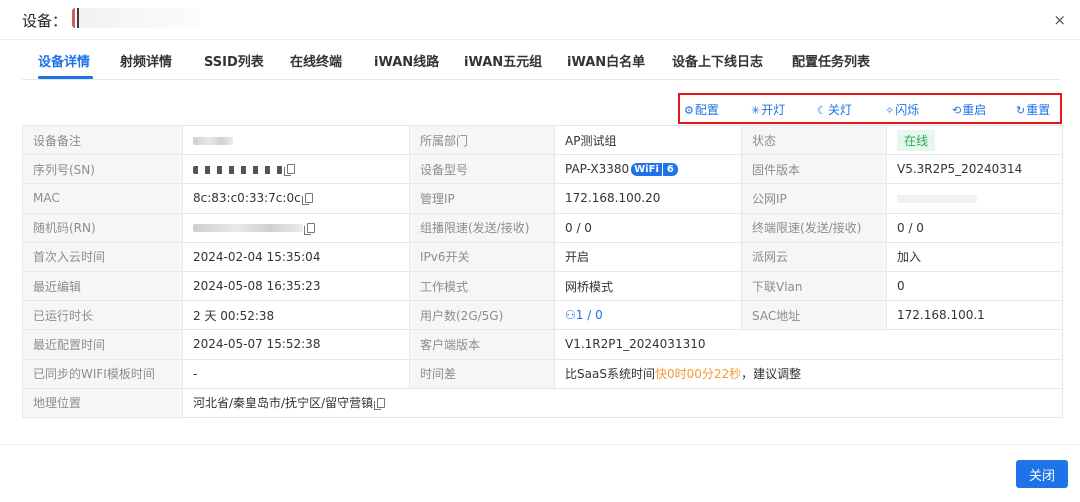  What do you see at coordinates (916, 140) in the screenshot?
I see `status-badge: 在线` at bounding box center [916, 140].